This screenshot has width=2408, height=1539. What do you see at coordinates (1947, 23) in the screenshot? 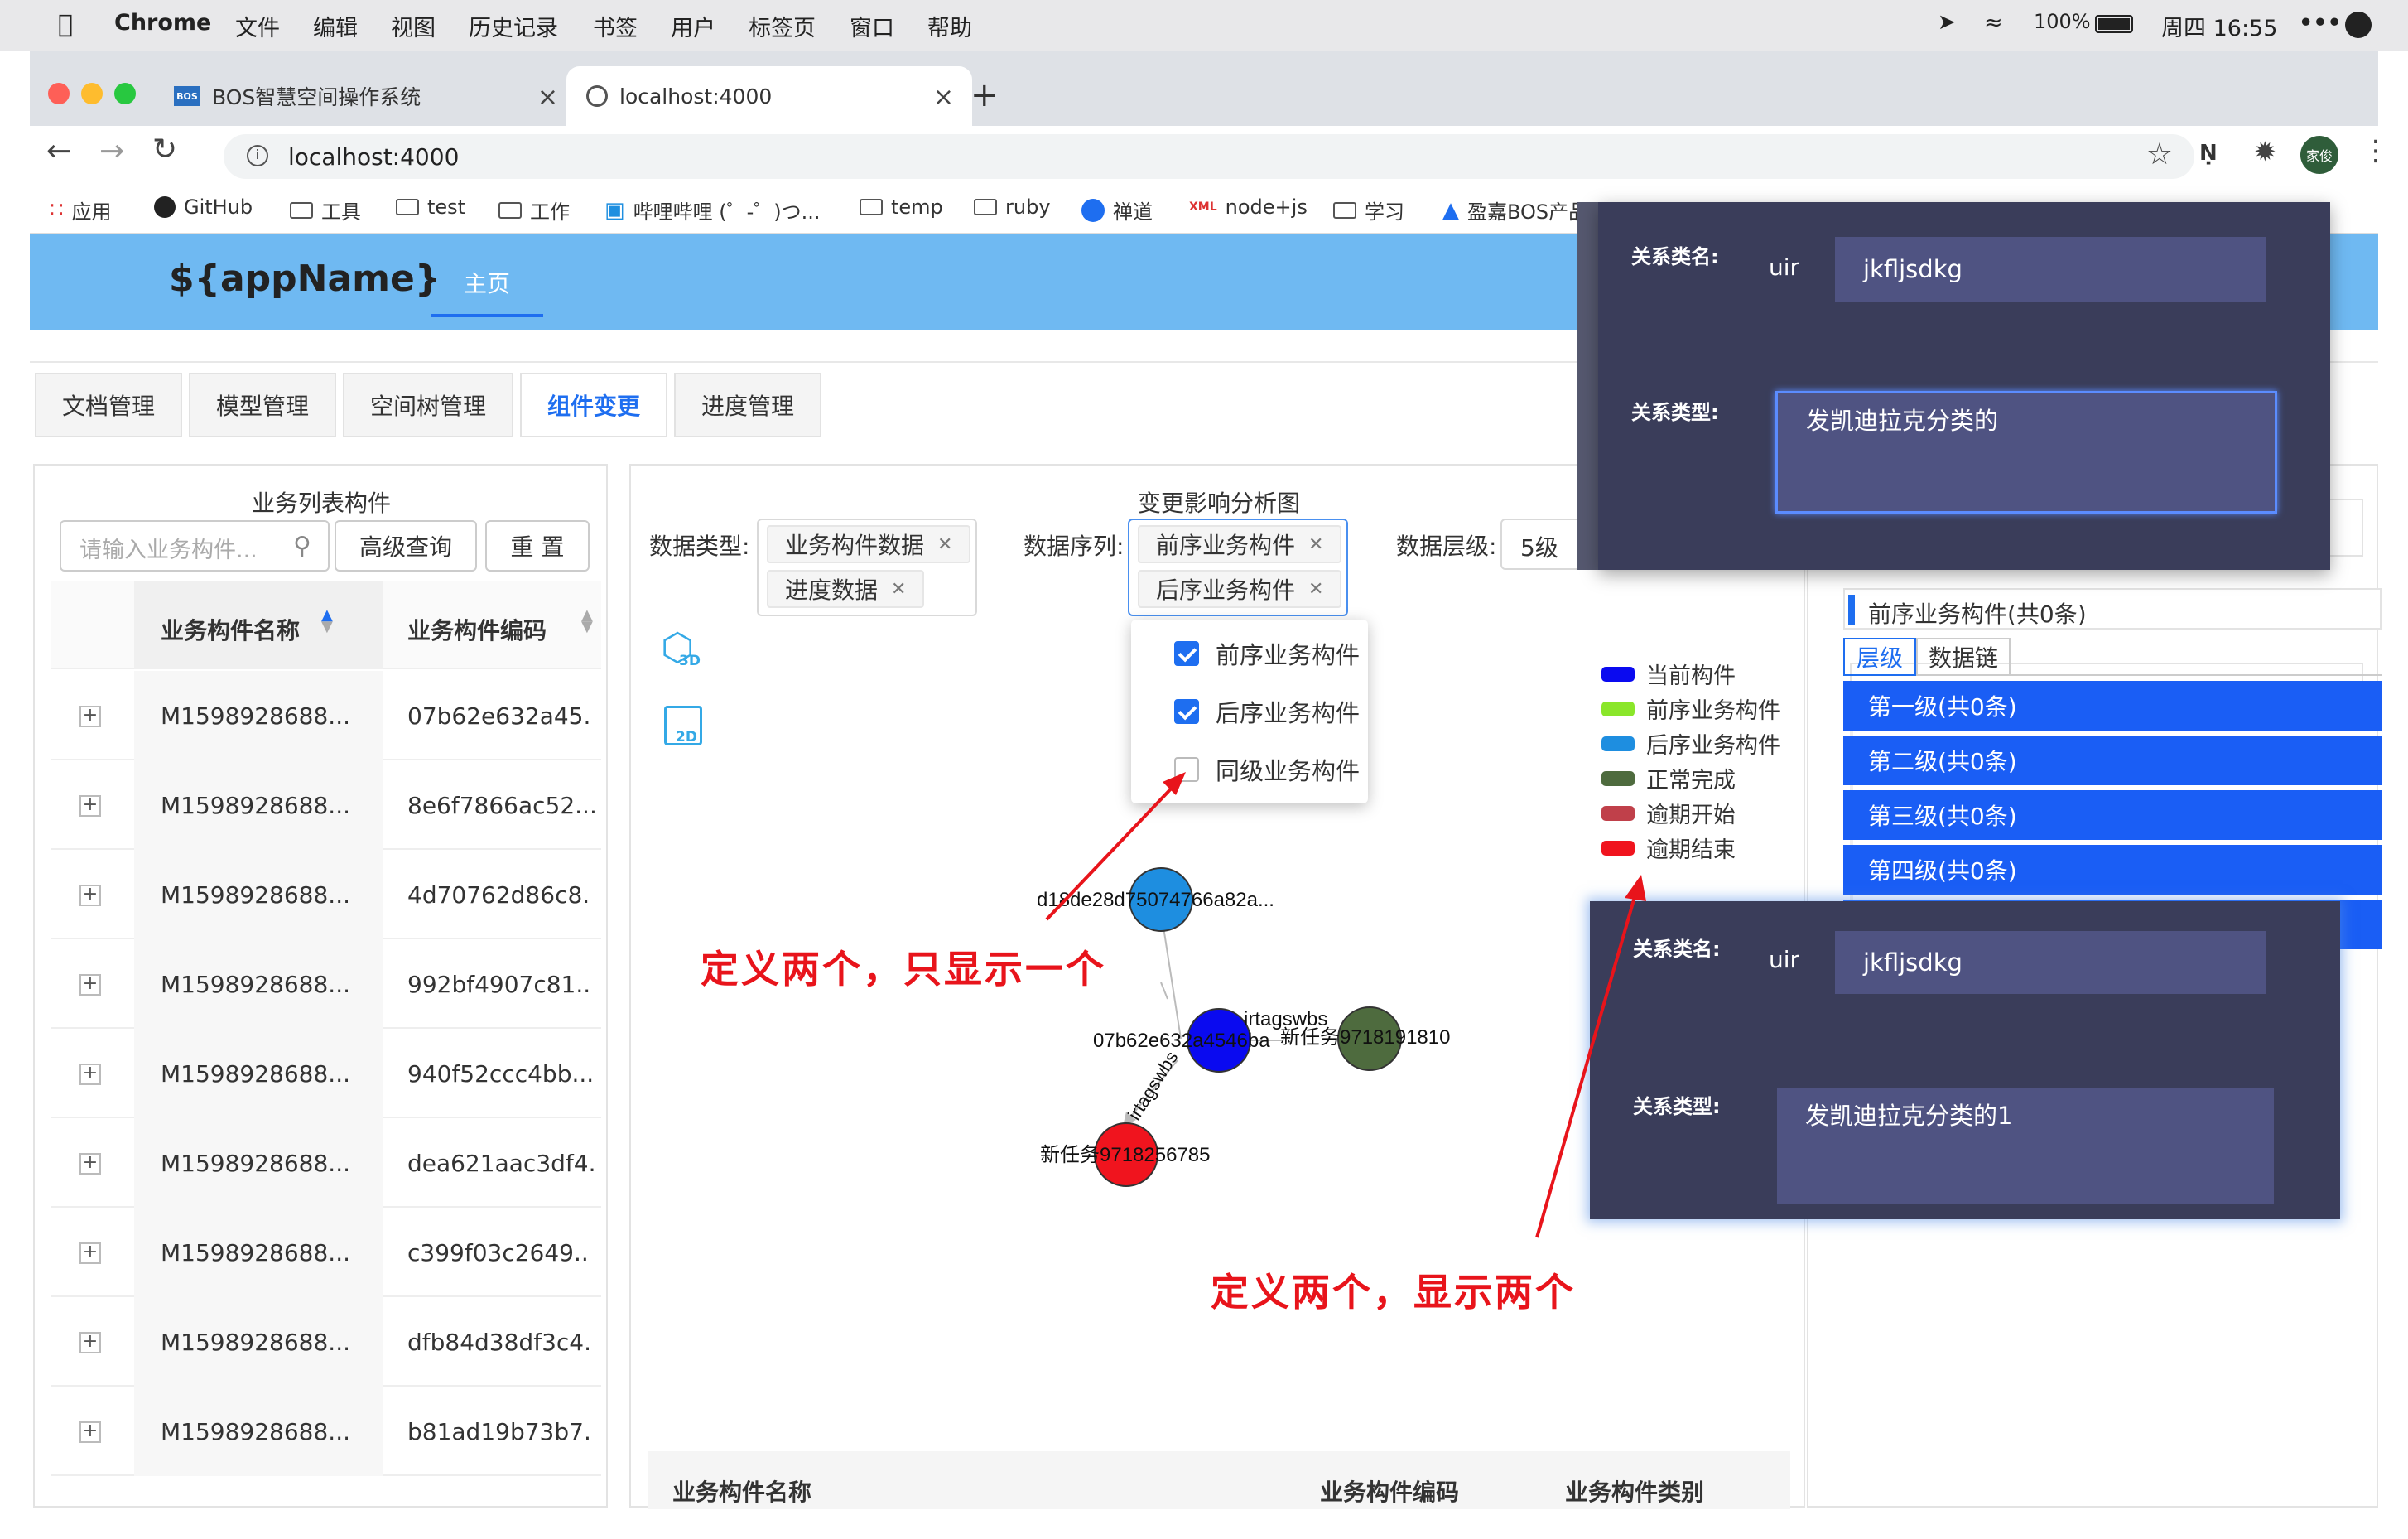
I see `airdrop-icon: ➤` at bounding box center [1947, 23].